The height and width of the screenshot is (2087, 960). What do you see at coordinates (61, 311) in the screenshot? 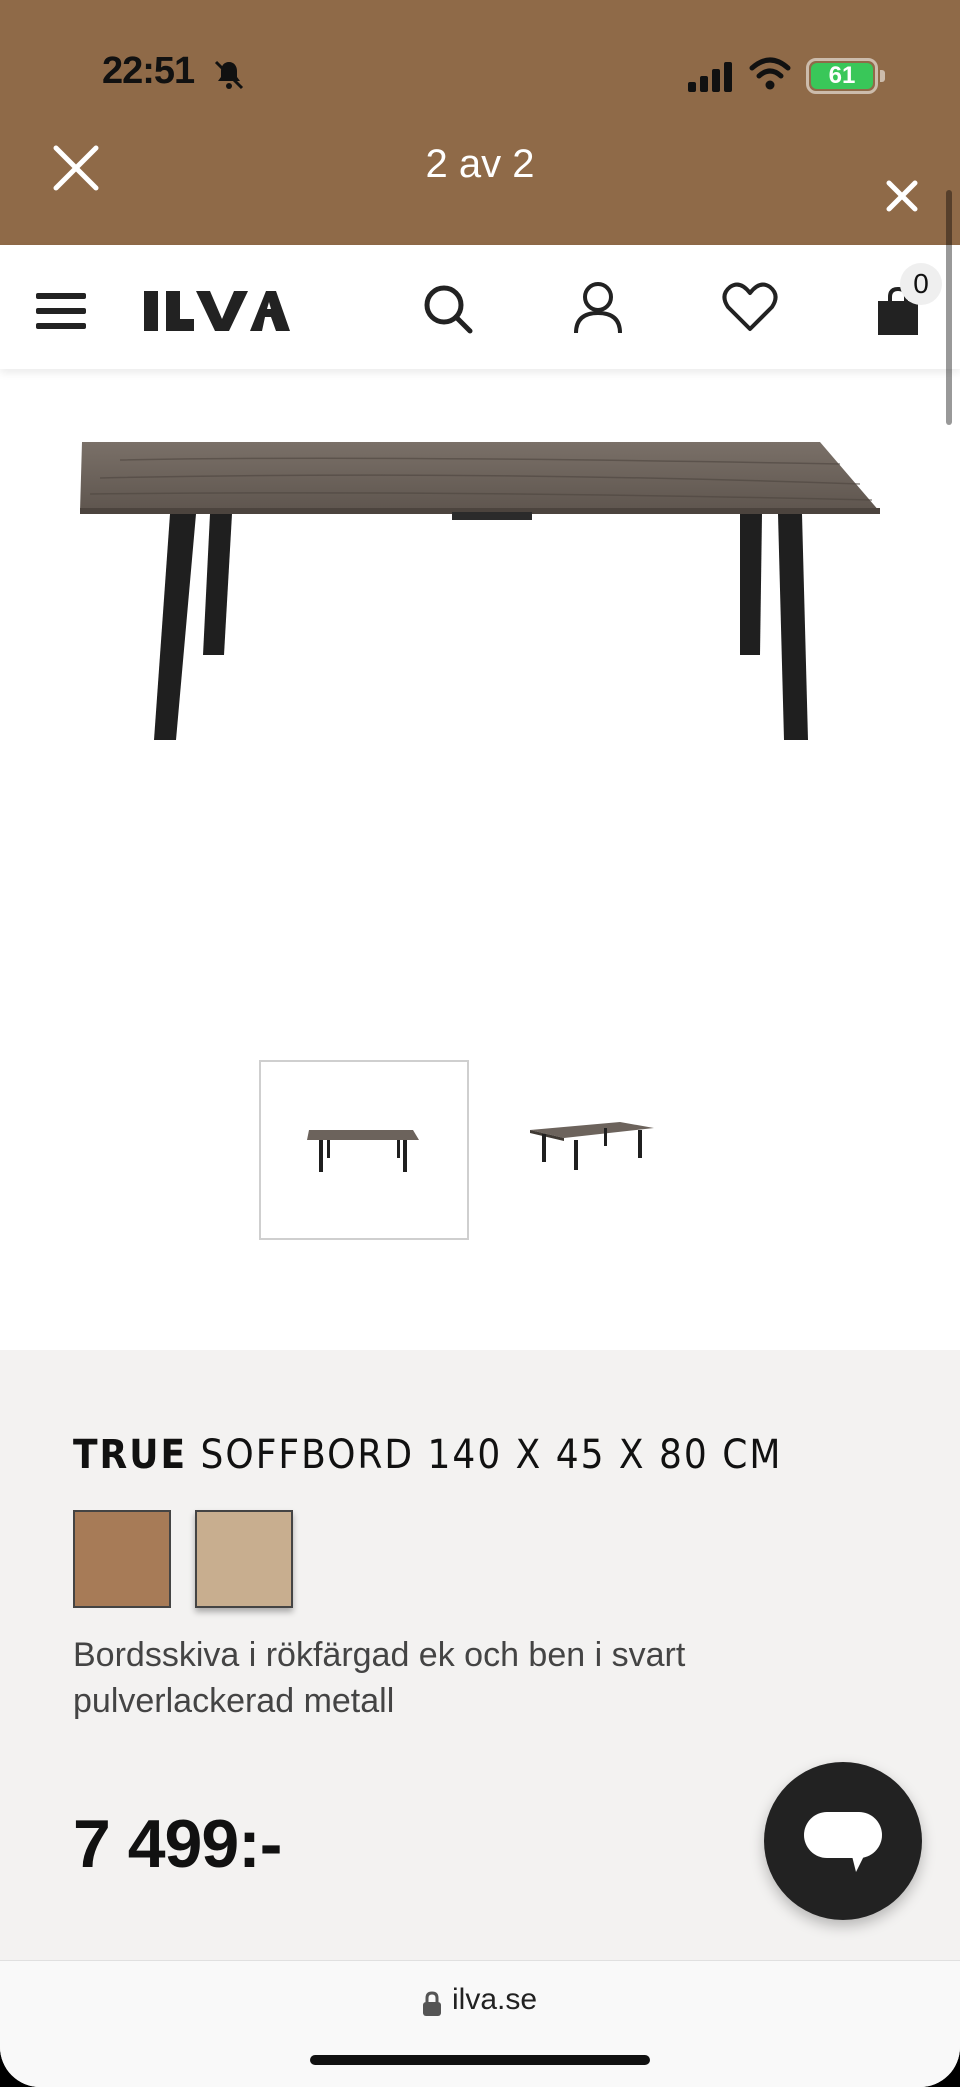
I see `hamburger-menu-icon` at bounding box center [61, 311].